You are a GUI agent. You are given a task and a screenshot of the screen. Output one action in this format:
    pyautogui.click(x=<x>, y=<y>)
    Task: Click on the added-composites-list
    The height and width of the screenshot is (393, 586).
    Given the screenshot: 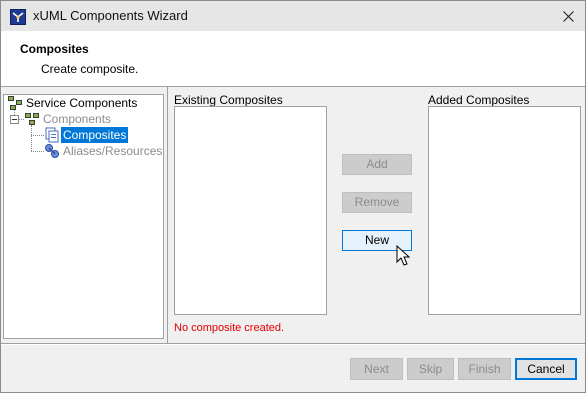 What is the action you would take?
    pyautogui.click(x=504, y=210)
    